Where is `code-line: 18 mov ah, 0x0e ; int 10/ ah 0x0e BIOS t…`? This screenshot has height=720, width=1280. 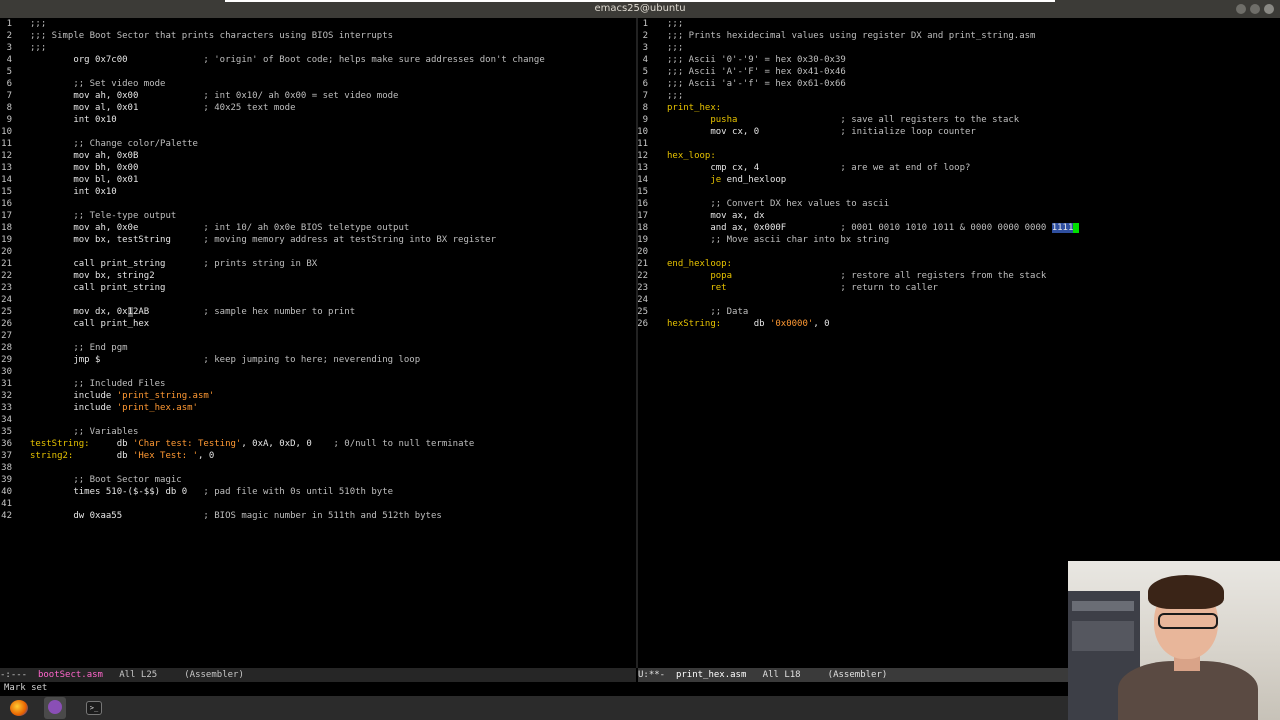 code-line: 18 mov ah, 0x0e ; int 10/ ah 0x0e BIOS t… is located at coordinates (318, 228).